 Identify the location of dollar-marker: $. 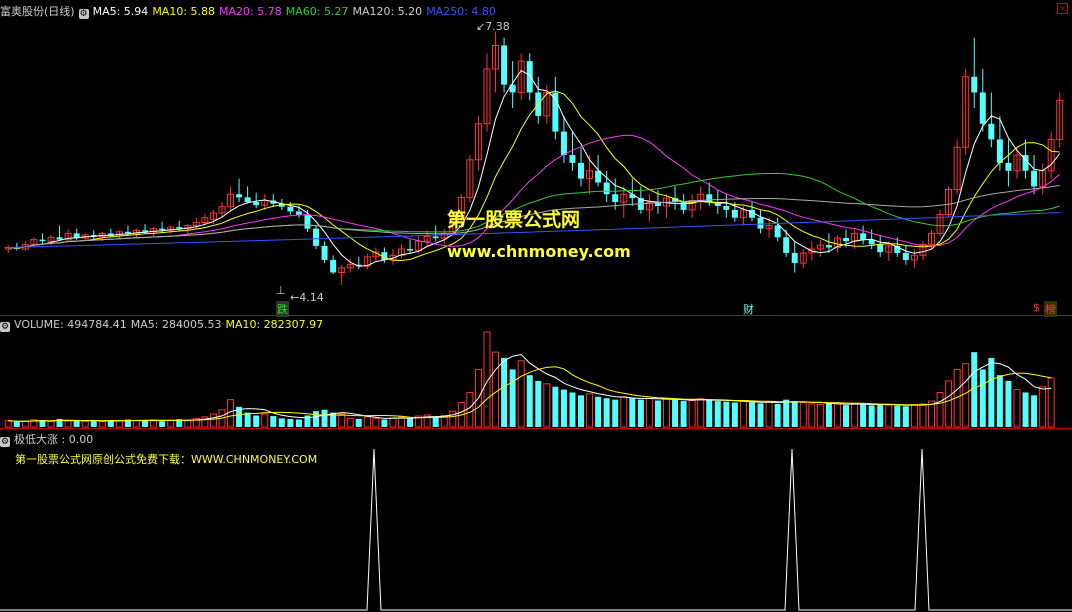
(1036, 307).